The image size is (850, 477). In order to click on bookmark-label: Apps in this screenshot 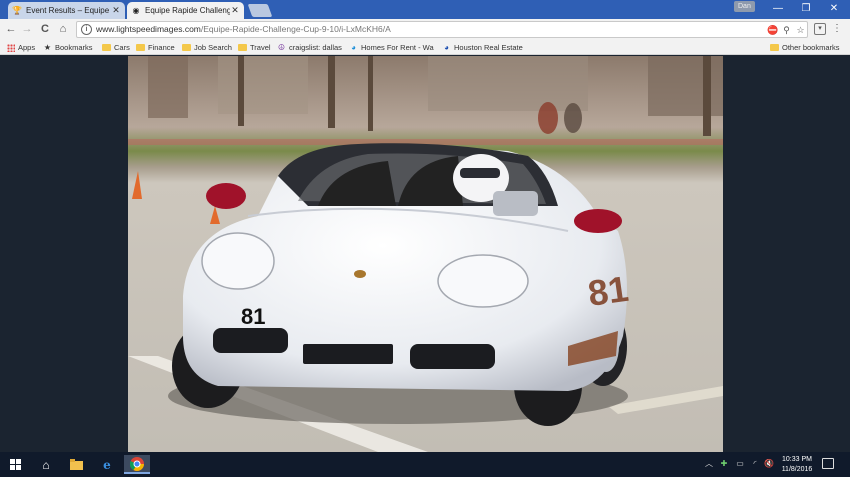, I will do `click(27, 47)`.